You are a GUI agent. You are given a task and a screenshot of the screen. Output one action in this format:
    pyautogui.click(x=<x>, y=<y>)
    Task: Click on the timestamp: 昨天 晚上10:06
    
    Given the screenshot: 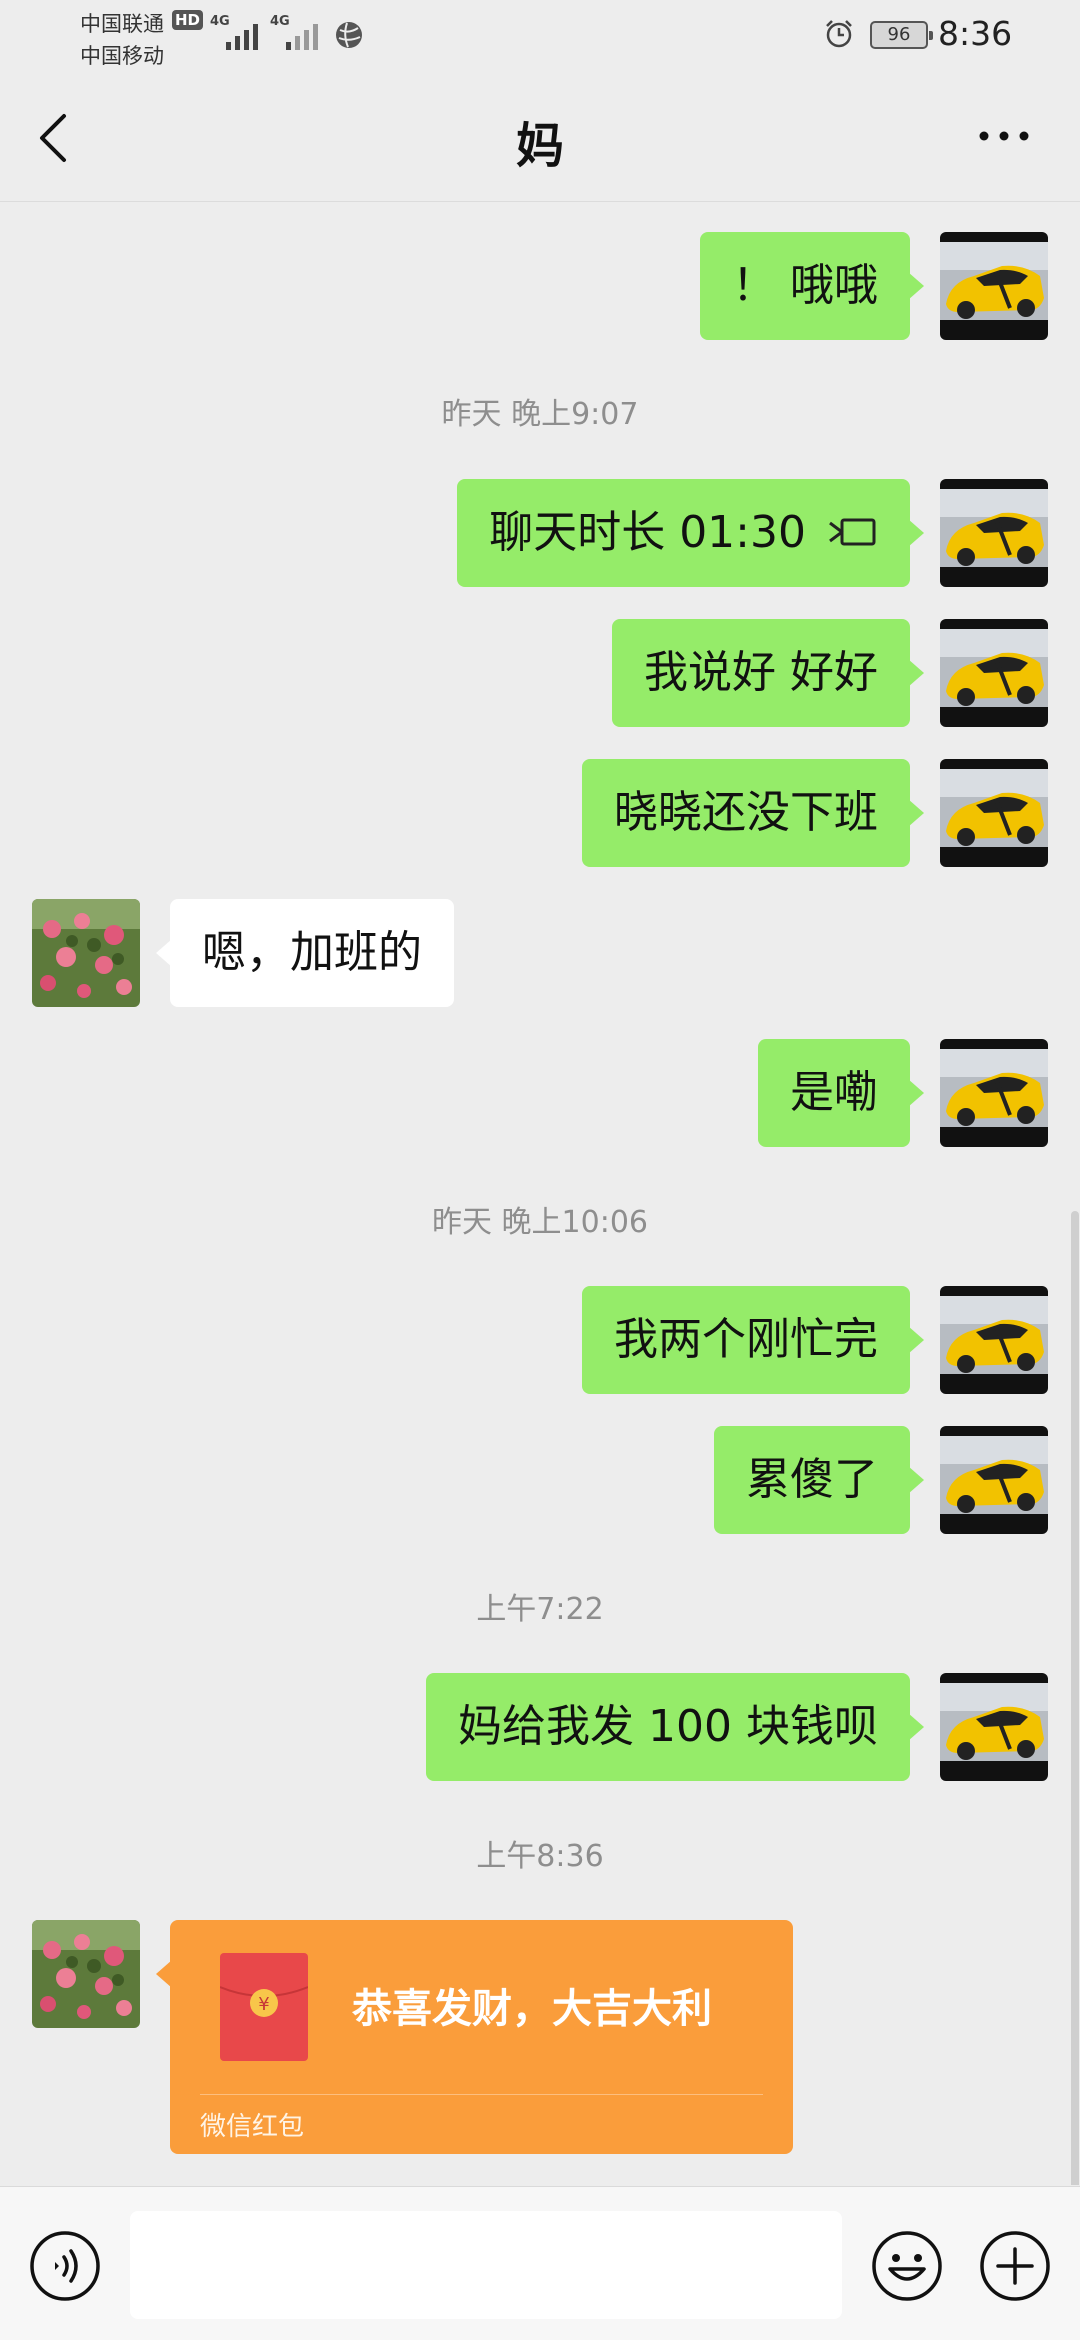 What is the action you would take?
    pyautogui.click(x=540, y=1222)
    